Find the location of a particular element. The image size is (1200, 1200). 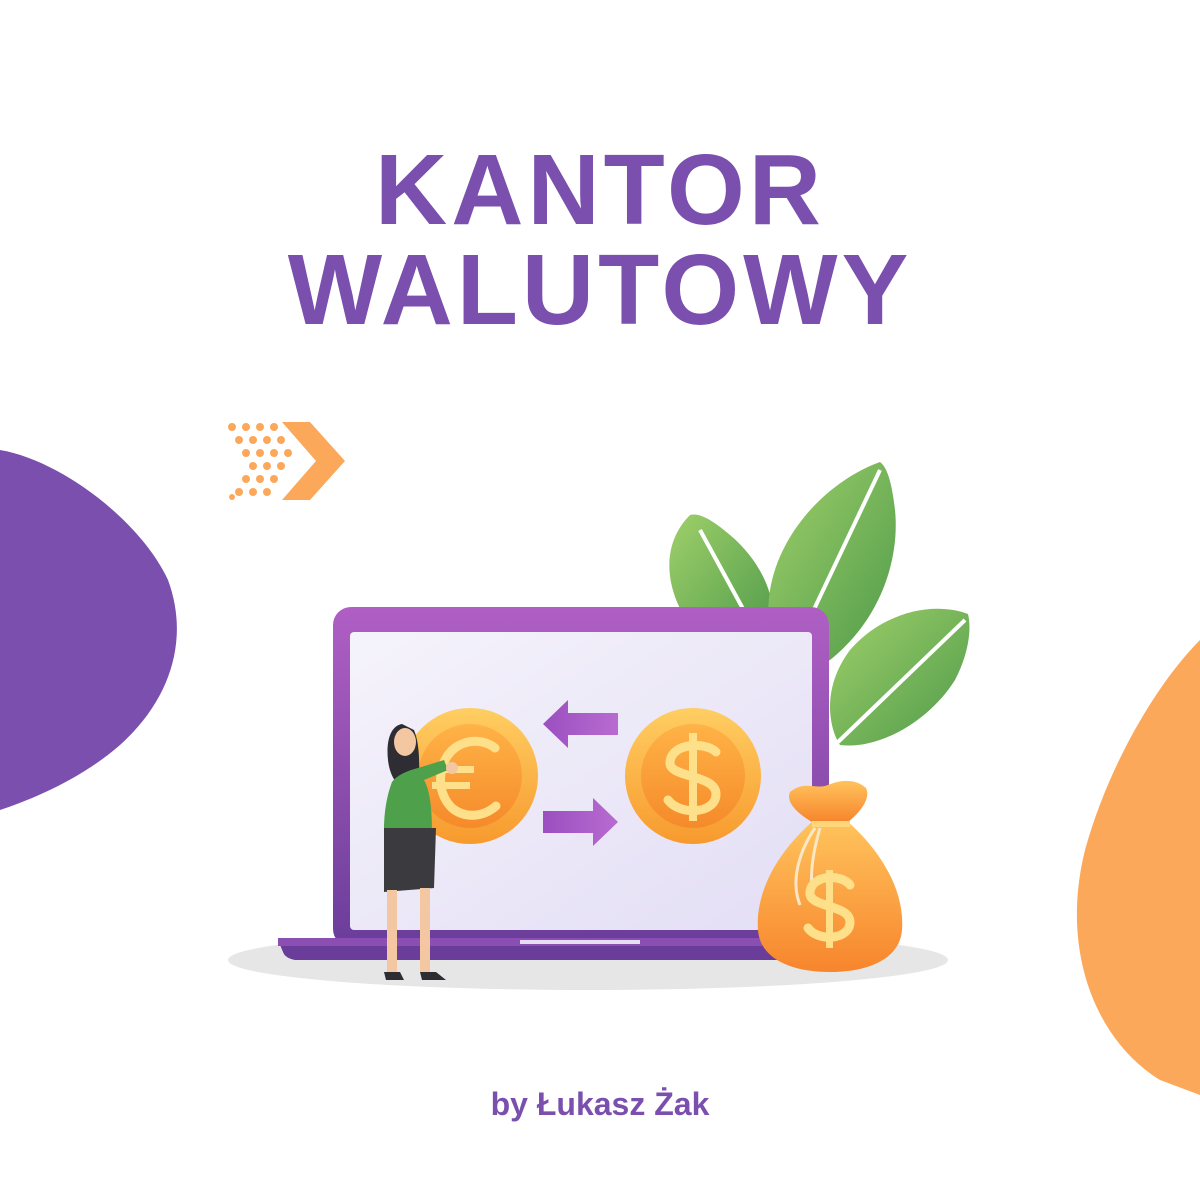

page-title-line-2: WALUTOWY is located at coordinates (600, 290).